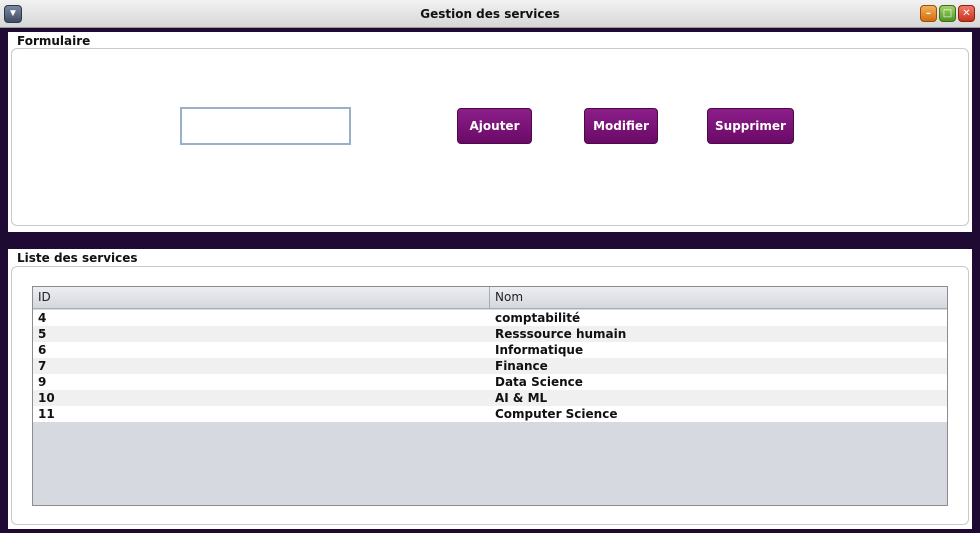 The height and width of the screenshot is (533, 980). I want to click on window-title: Gestion des services, so click(490, 14).